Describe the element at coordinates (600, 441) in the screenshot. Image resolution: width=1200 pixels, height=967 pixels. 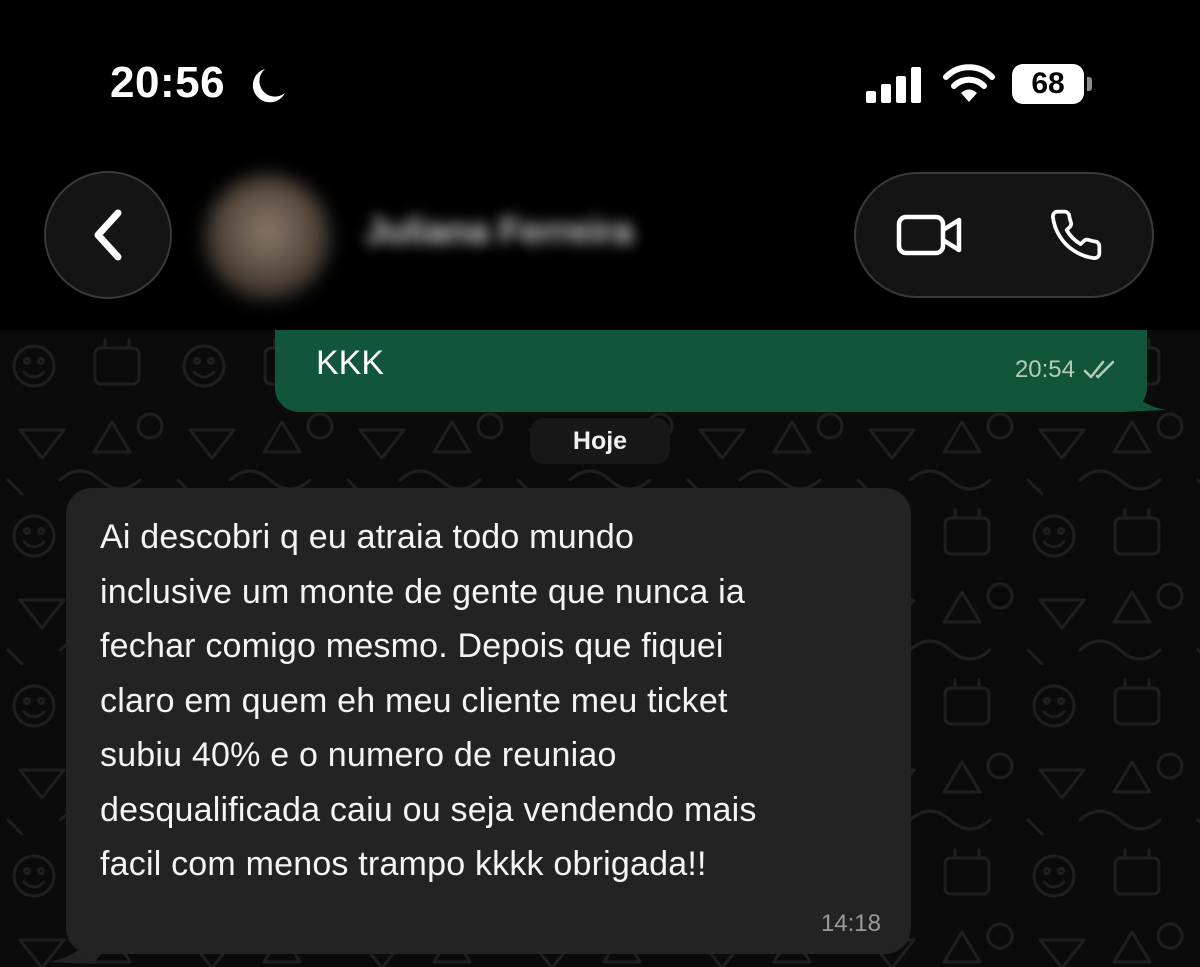
I see `date-separator: Hoje` at that location.